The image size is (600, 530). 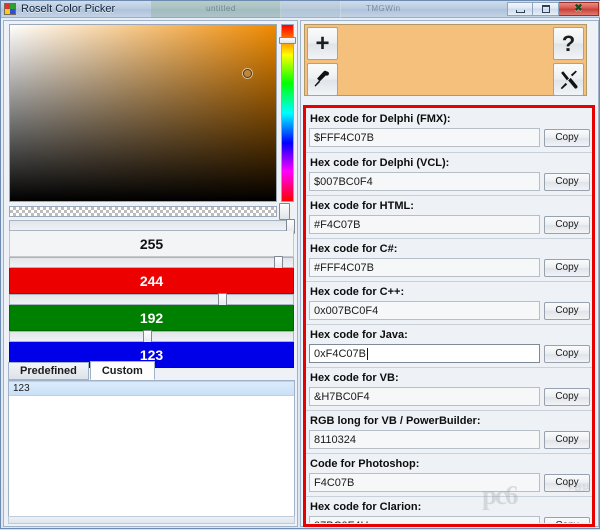 I want to click on saturation-value-cursor, so click(x=247, y=73).